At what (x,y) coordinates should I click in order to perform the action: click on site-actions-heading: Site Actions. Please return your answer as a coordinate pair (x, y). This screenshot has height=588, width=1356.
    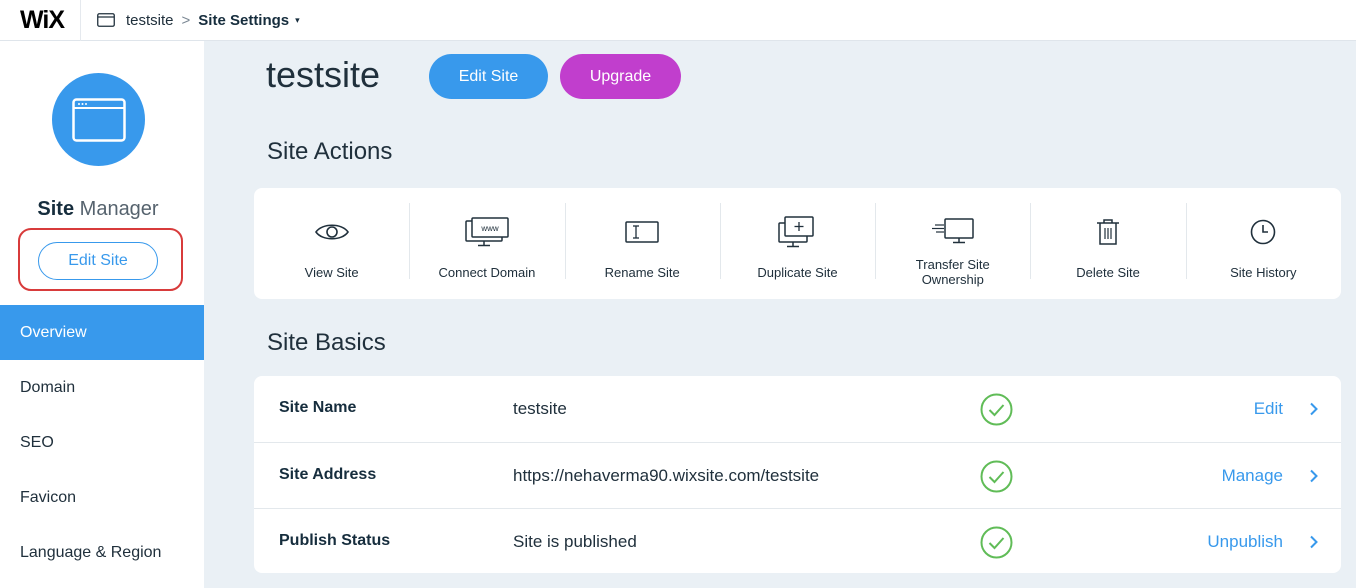
    Looking at the image, I should click on (330, 151).